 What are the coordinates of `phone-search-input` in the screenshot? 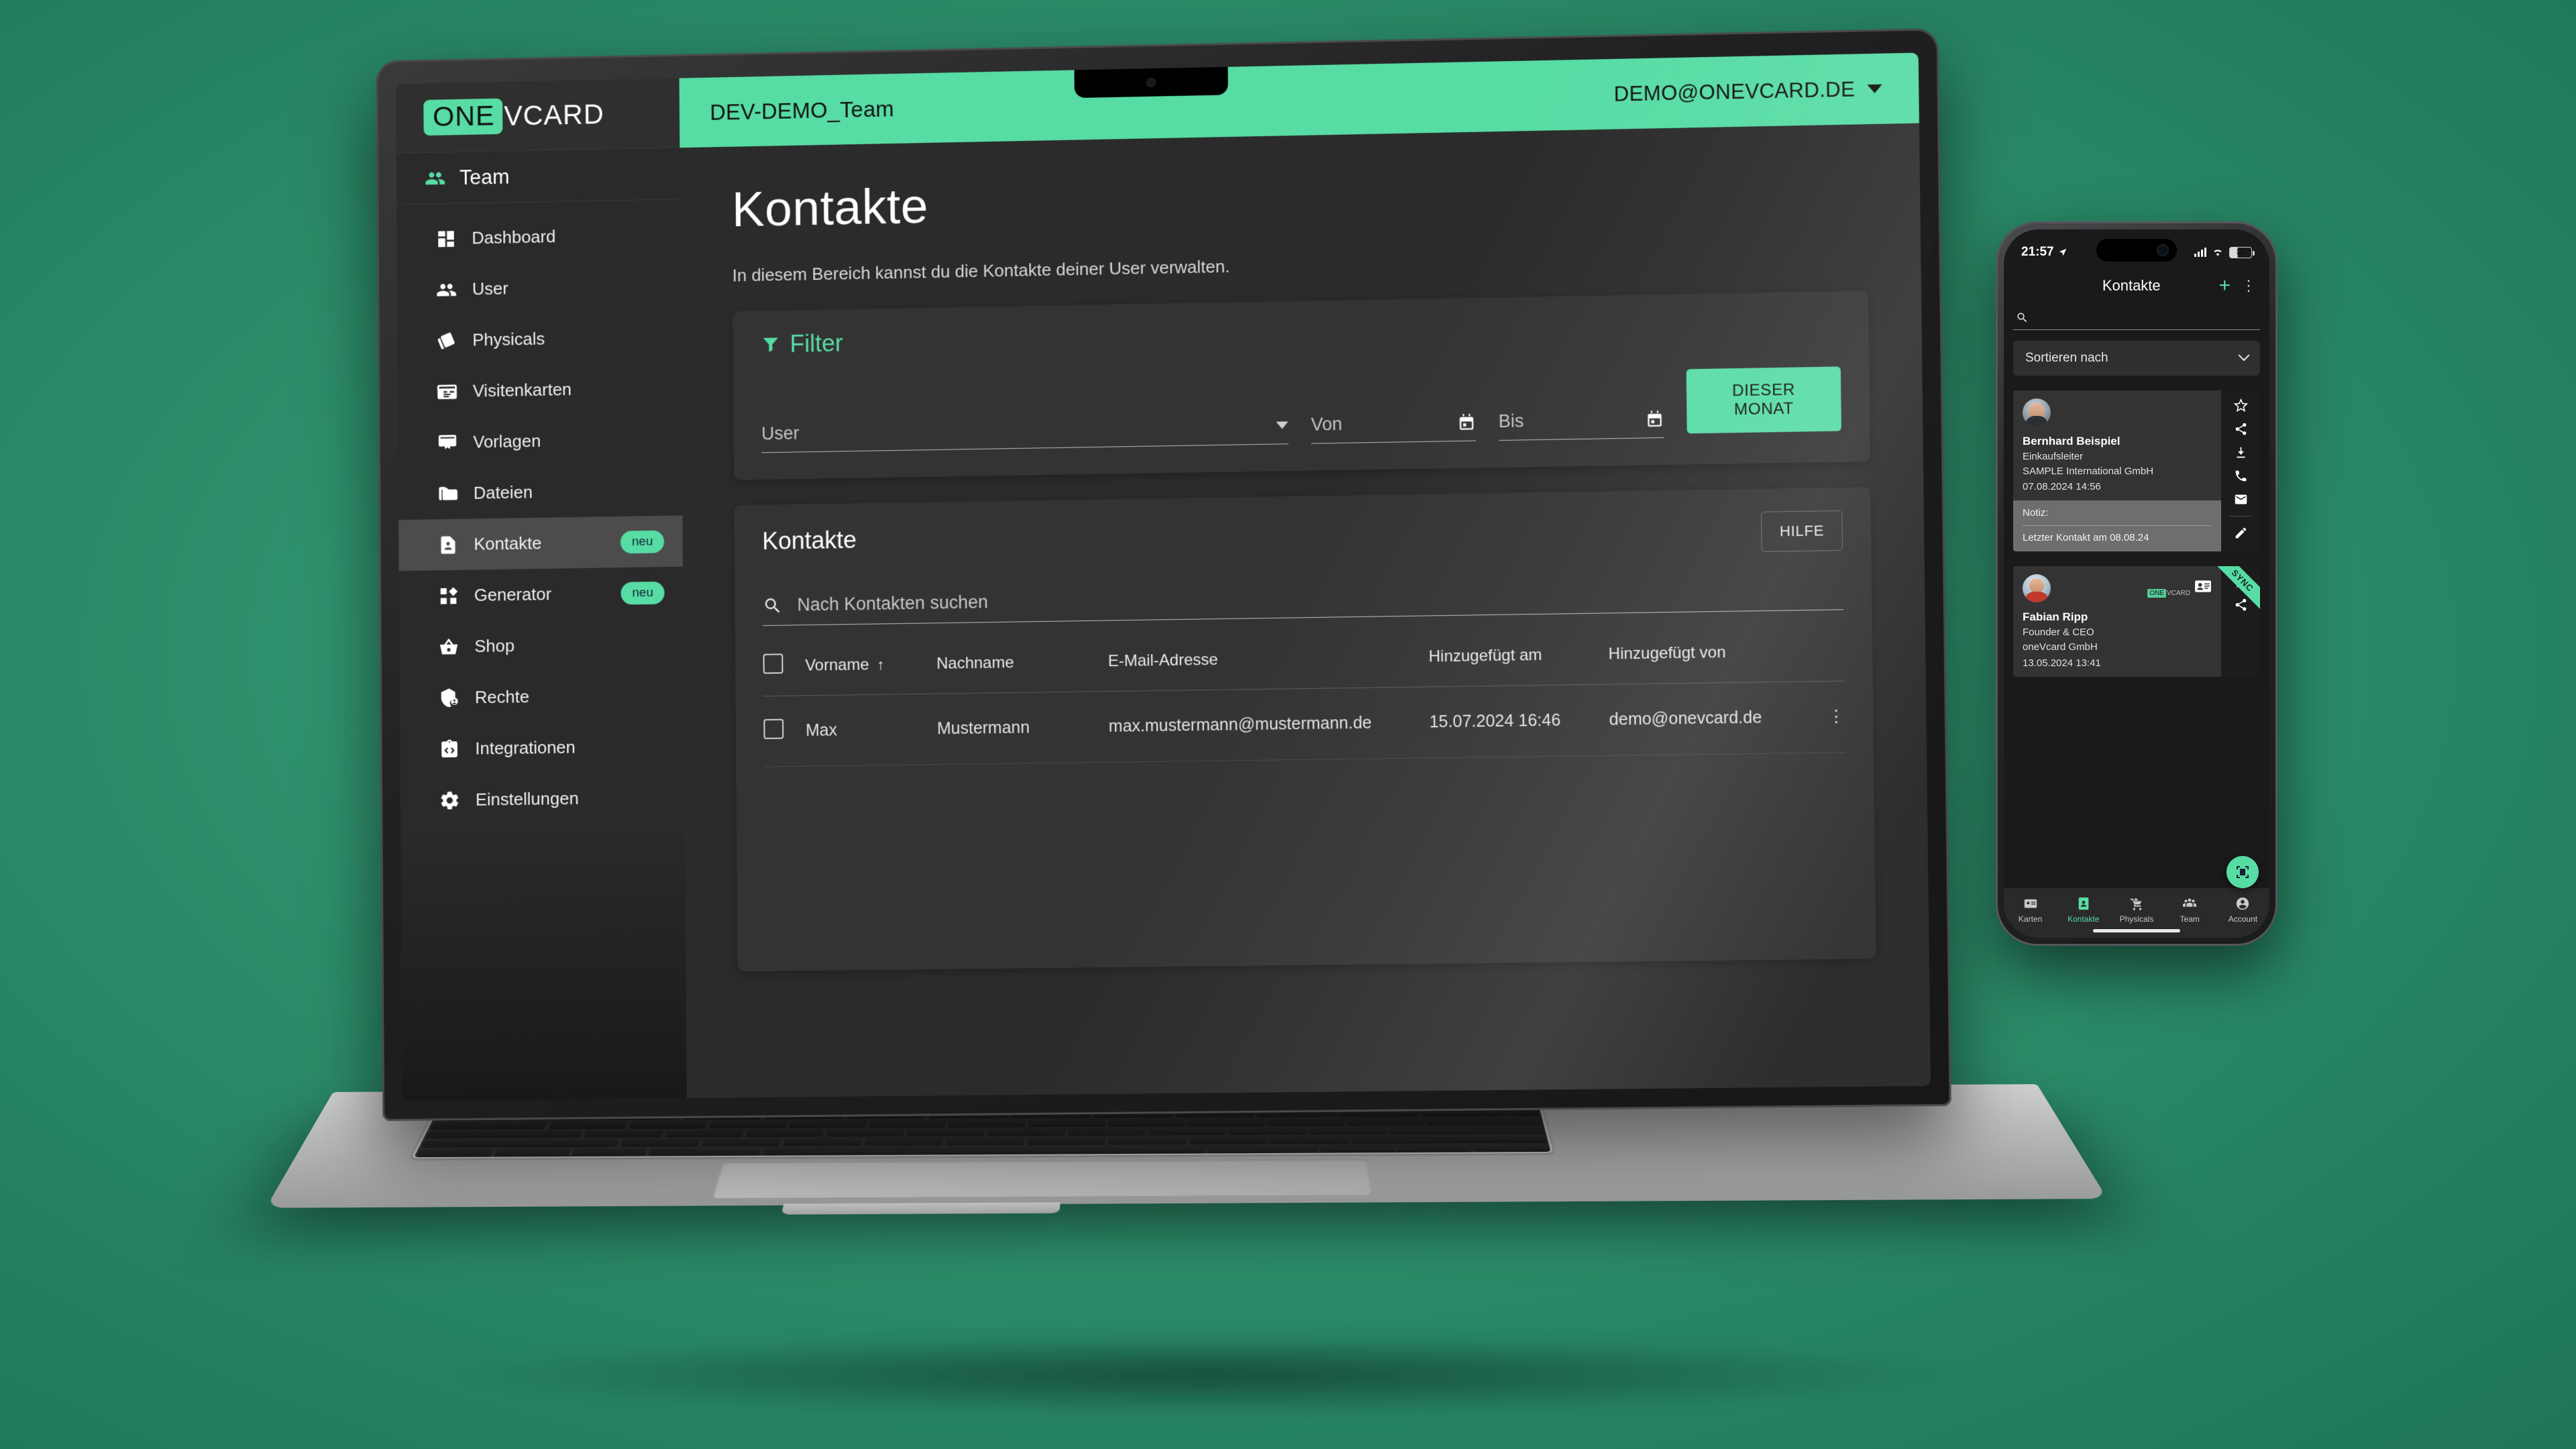 It's located at (2136, 318).